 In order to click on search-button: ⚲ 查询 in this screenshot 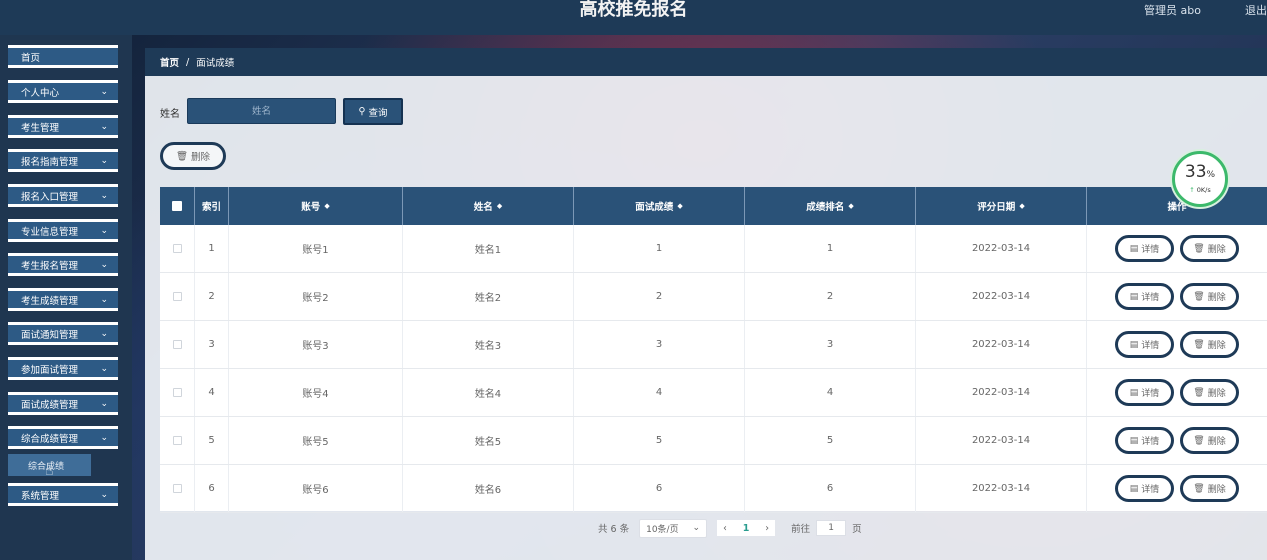, I will do `click(373, 111)`.